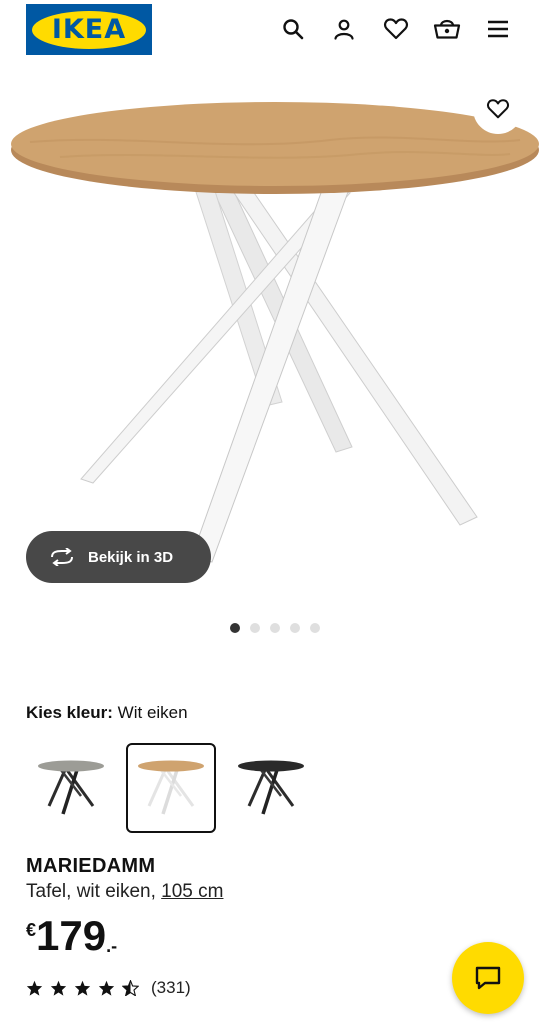 The image size is (550, 1024). I want to click on image-favourite-button, so click(498, 109).